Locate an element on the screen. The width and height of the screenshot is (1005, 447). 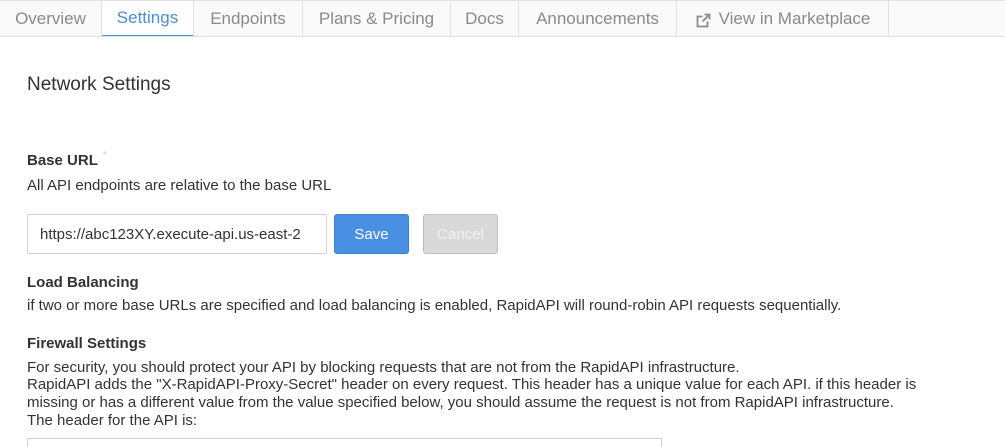
tab-label: View in Marketplace is located at coordinates (794, 18).